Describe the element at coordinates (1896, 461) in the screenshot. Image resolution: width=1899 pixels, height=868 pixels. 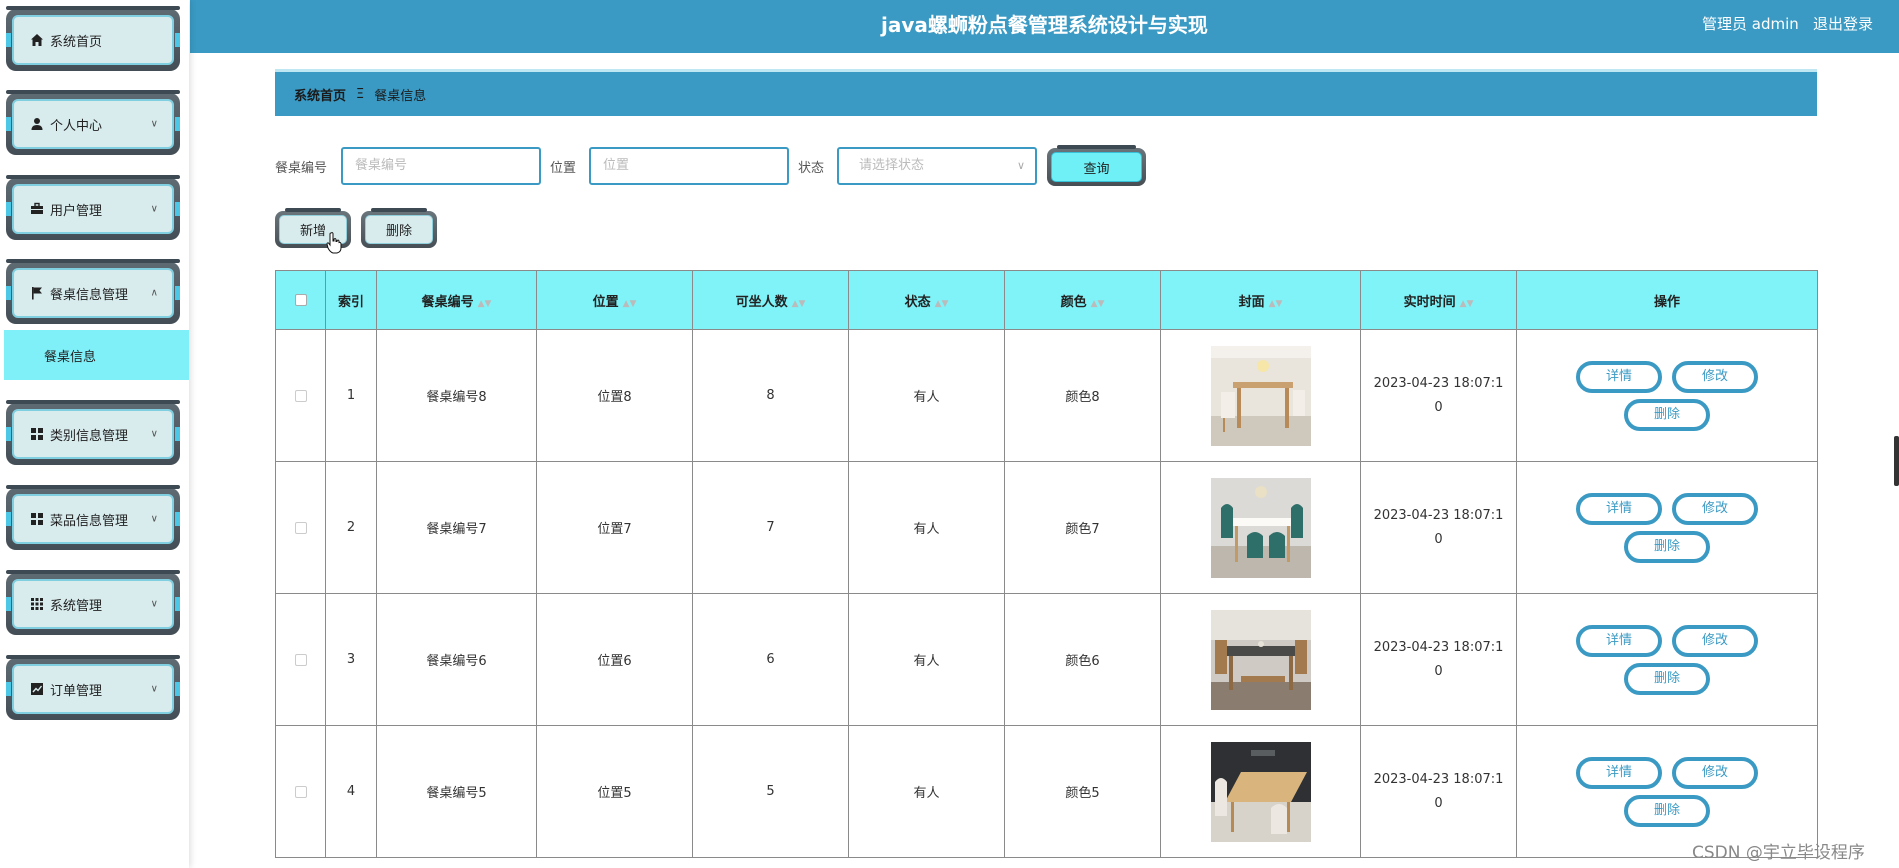
I see `scrollbar-thumb` at that location.